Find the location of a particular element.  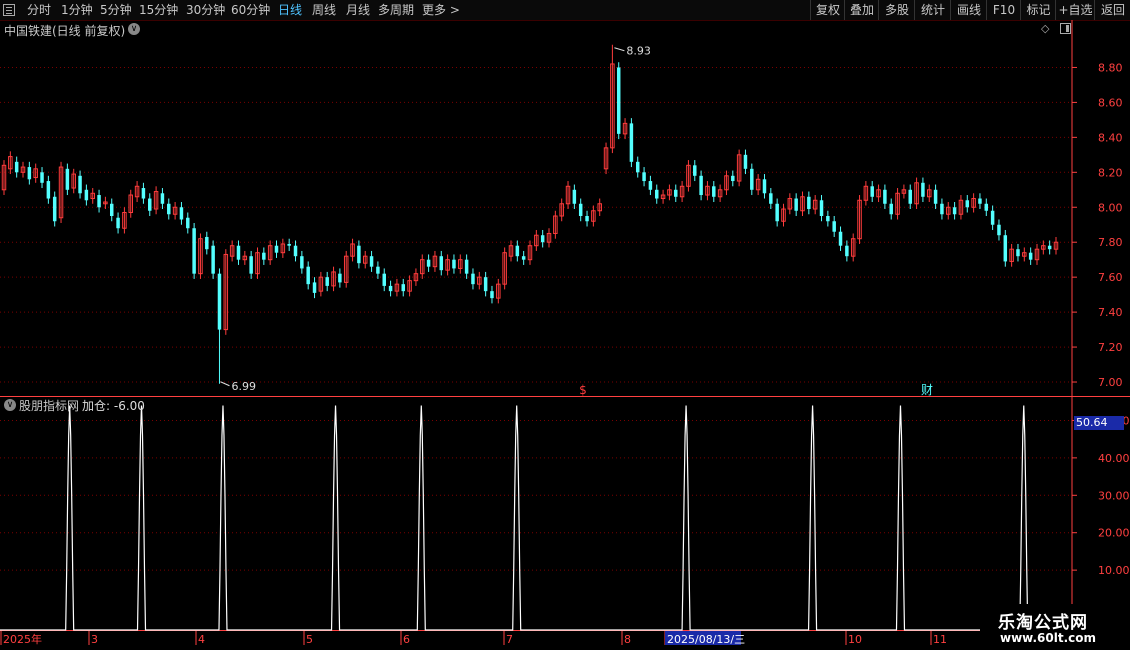

y-tick-label: 7.40 is located at coordinates (1110, 312).